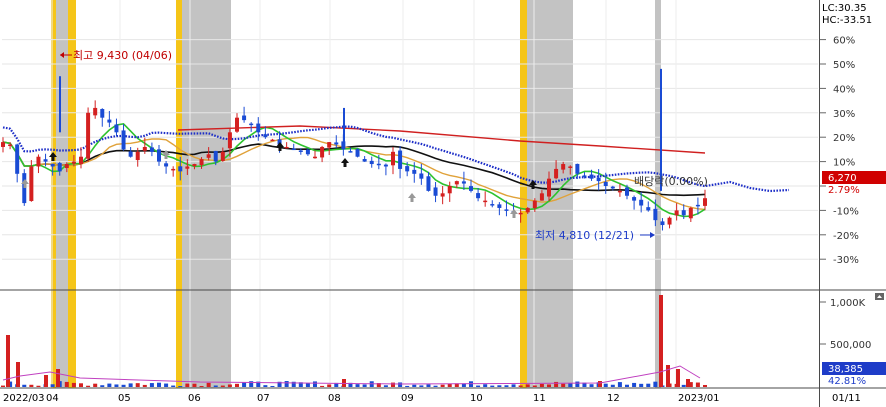 The image size is (886, 407). Describe the element at coordinates (844, 190) in the screenshot. I see `current-price-change: 2.79%` at that location.